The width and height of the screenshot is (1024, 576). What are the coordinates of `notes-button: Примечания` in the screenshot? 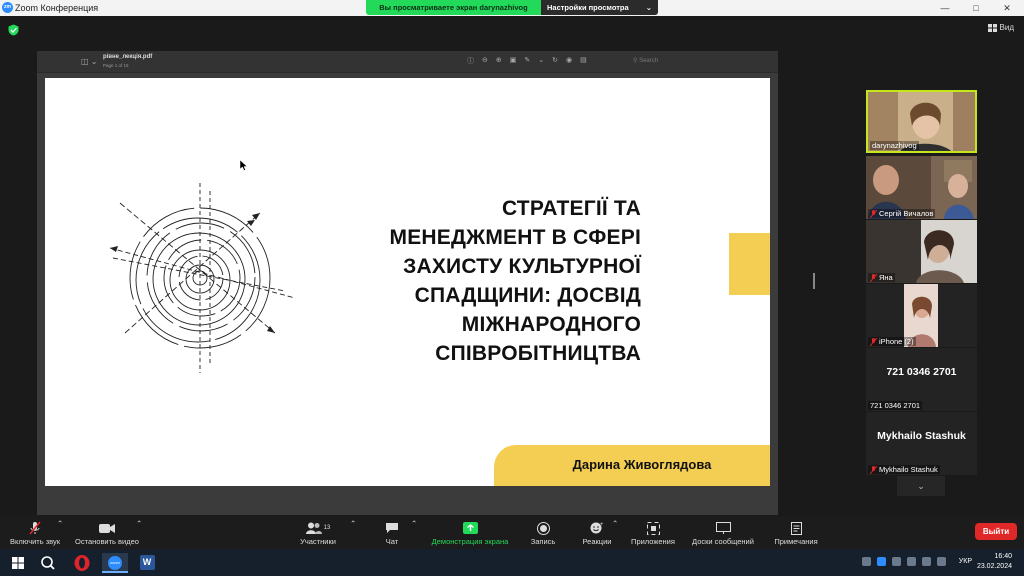 It's located at (796, 532).